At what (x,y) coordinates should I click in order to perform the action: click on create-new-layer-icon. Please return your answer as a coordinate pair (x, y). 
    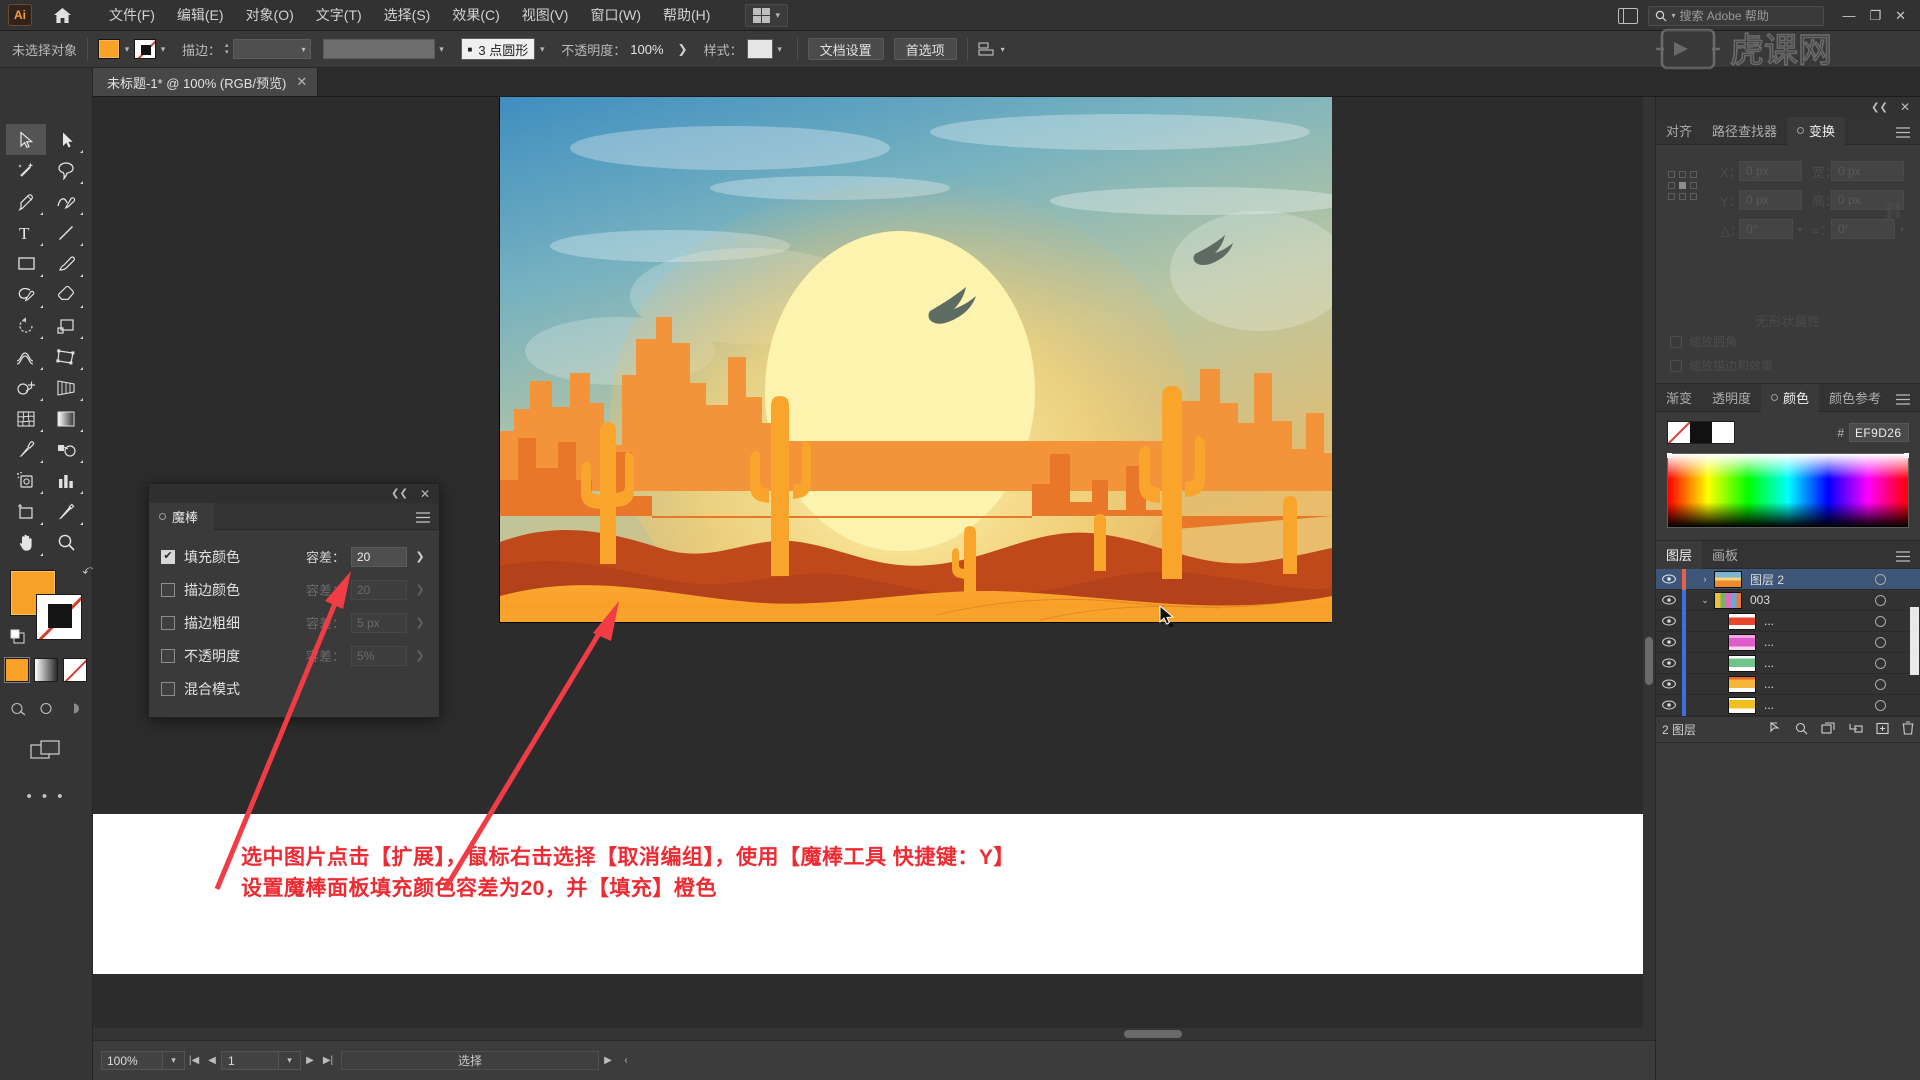
    Looking at the image, I should click on (1882, 730).